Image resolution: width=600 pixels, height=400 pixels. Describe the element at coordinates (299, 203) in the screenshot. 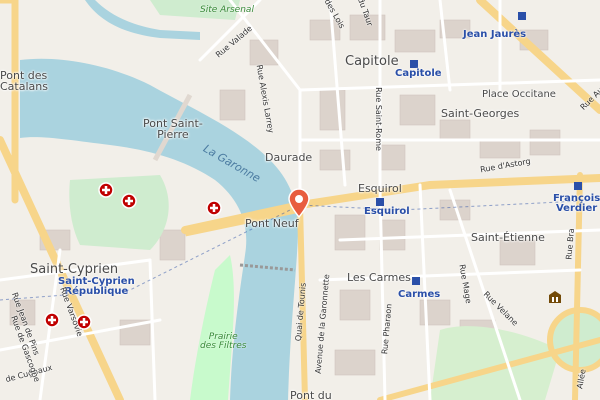

I see `location-pin-icon` at that location.